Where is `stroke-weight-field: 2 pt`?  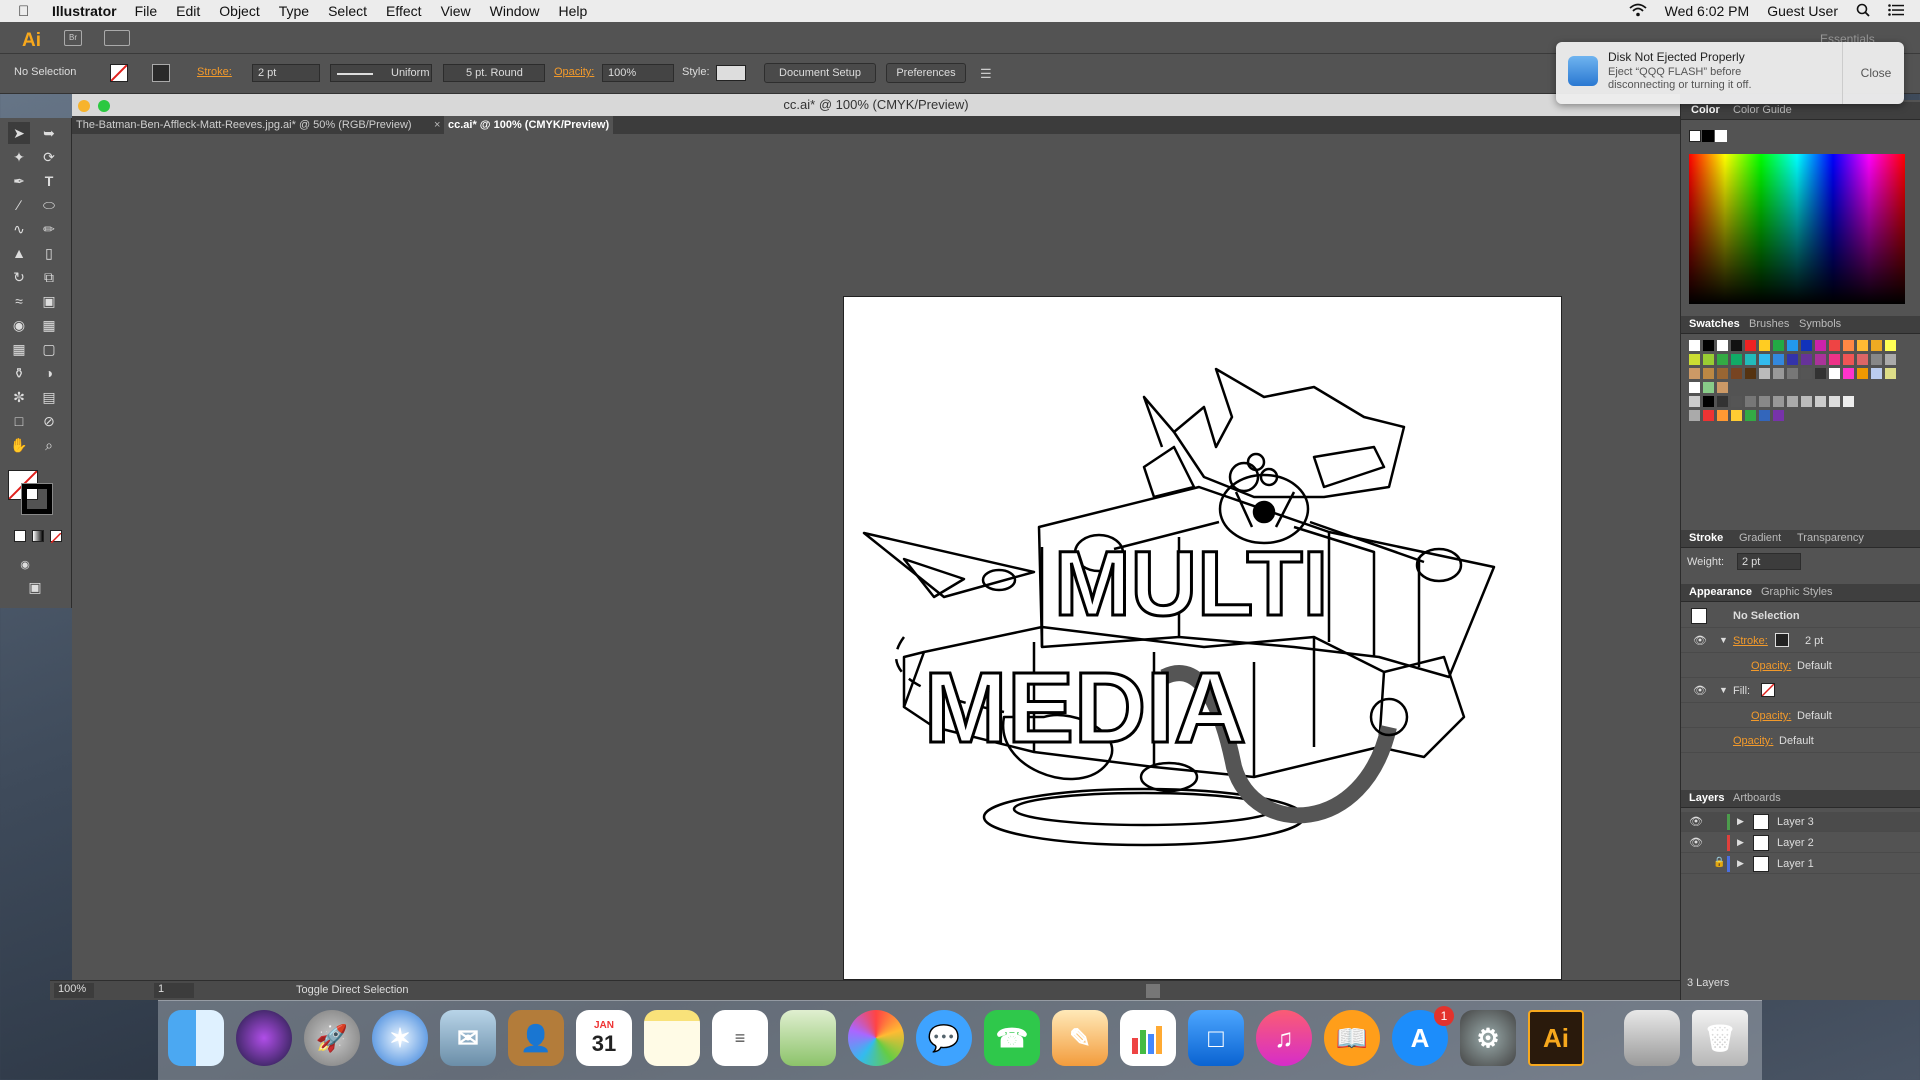 stroke-weight-field: 2 pt is located at coordinates (286, 73).